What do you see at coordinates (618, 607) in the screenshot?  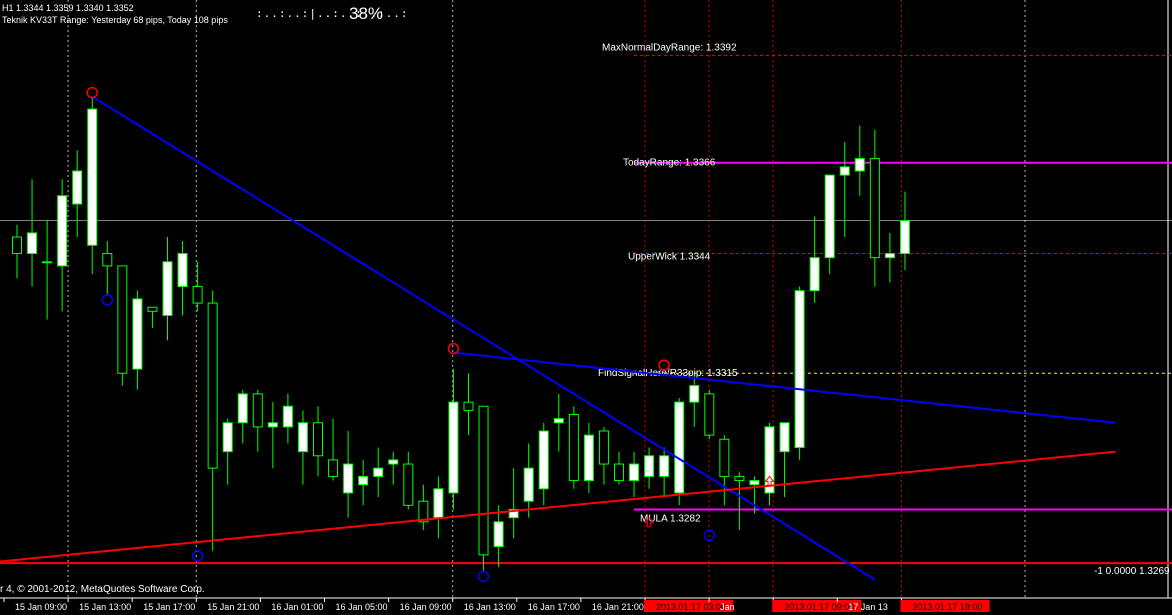 I see `x-tick-label: 16 Jan 21:00` at bounding box center [618, 607].